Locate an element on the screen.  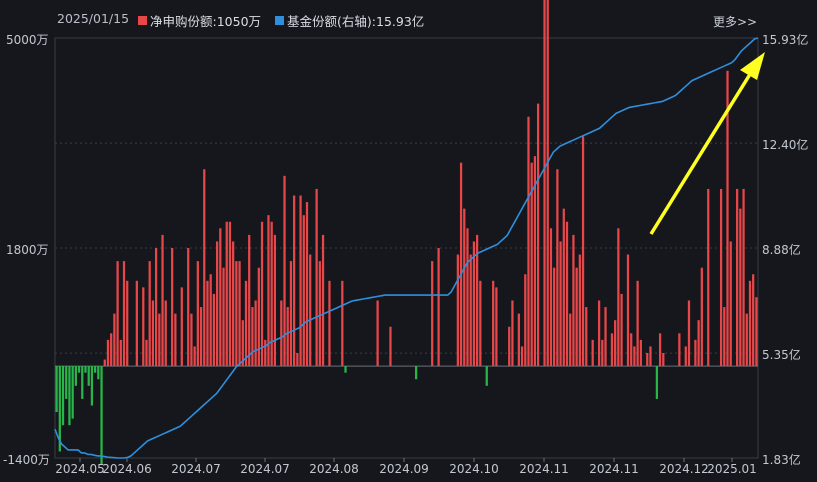
arrow-head is located at coordinates (752, 66).